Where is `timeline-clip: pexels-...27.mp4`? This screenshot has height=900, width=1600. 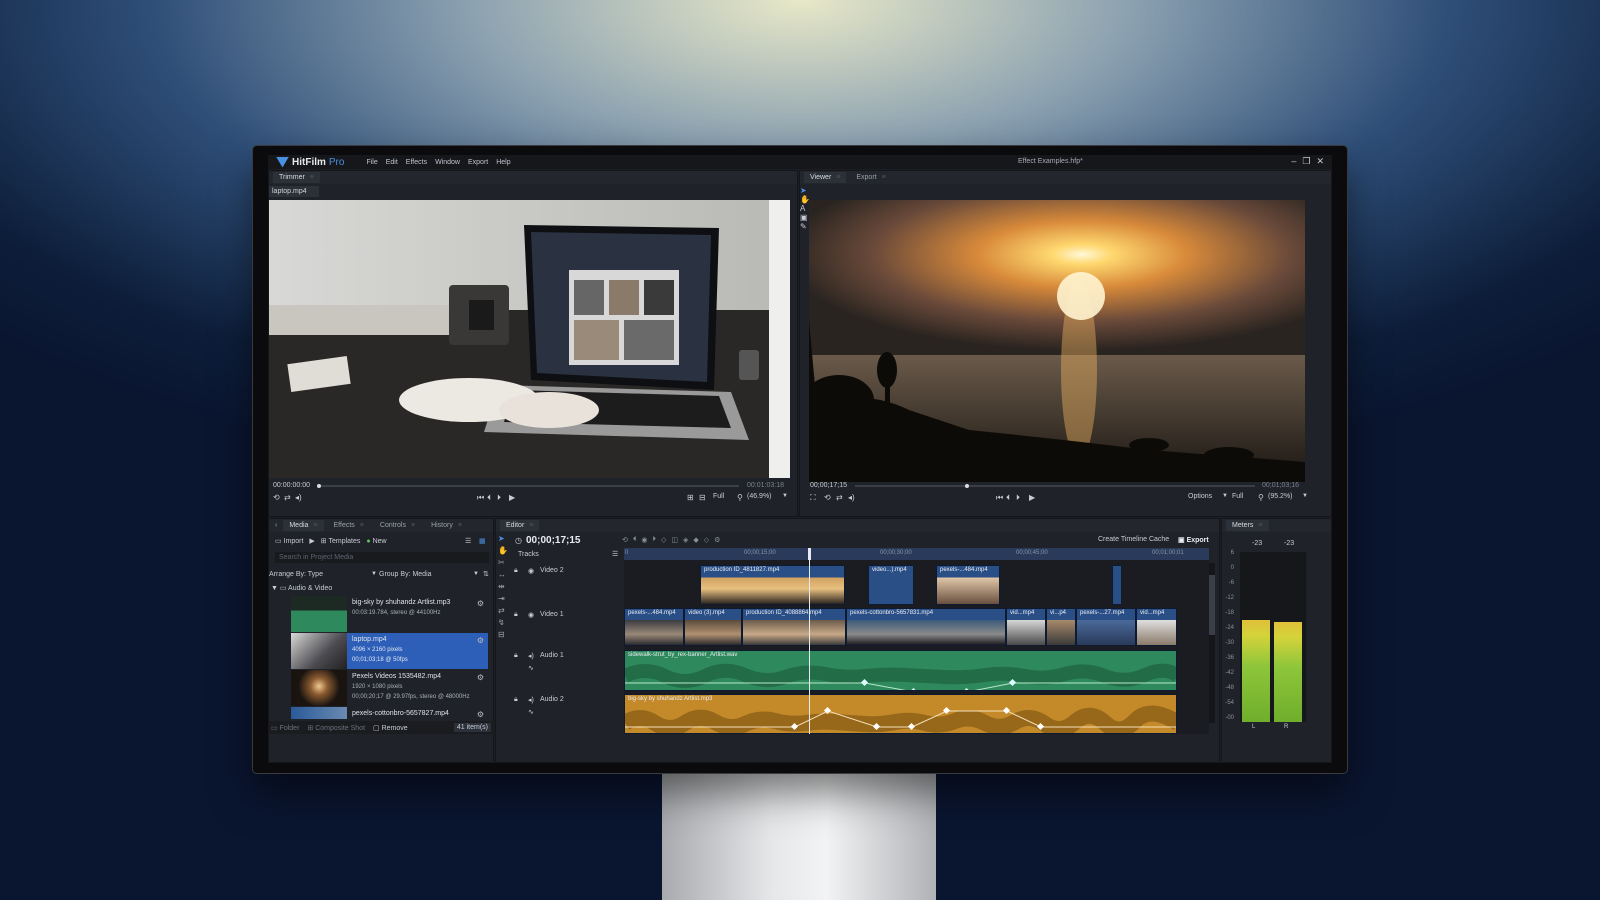
timeline-clip: pexels-...27.mp4 is located at coordinates (1106, 627).